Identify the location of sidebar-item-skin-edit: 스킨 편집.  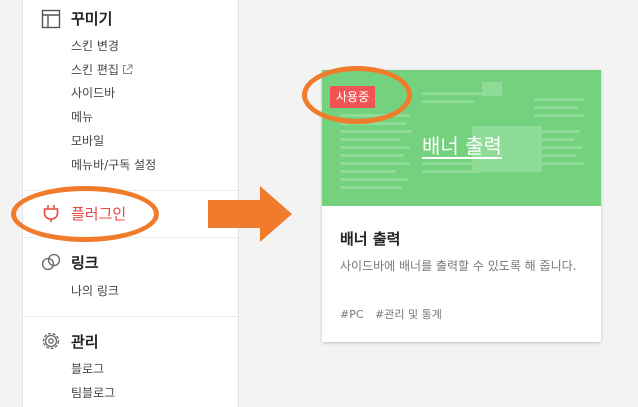
(102, 69).